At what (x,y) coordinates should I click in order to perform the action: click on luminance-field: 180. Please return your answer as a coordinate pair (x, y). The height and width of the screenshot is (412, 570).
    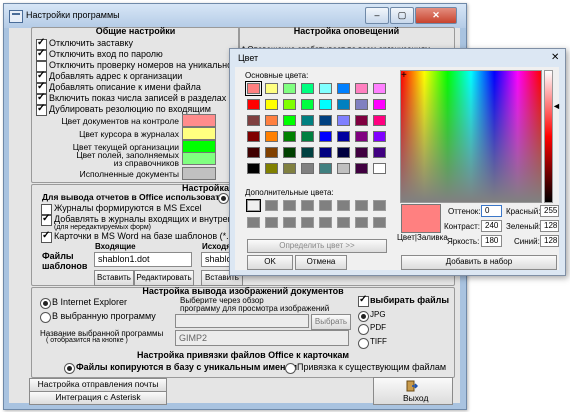
    Looking at the image, I should click on (491, 241).